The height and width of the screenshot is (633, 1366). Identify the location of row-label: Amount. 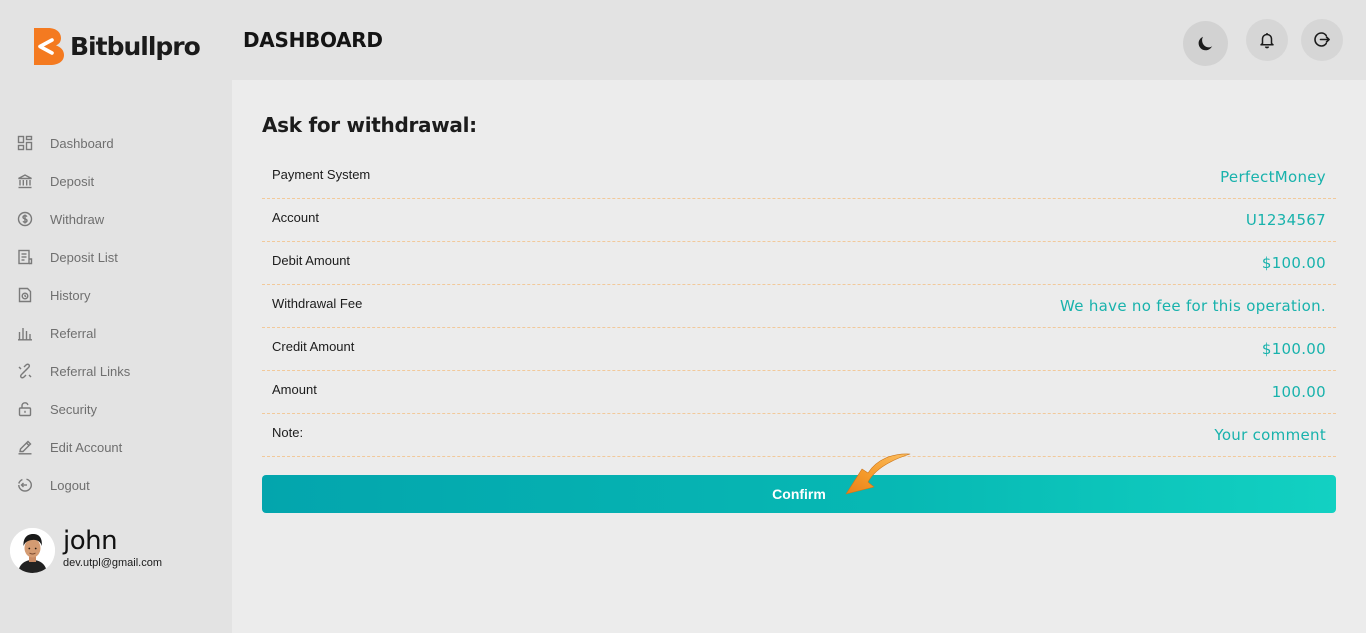
(294, 389).